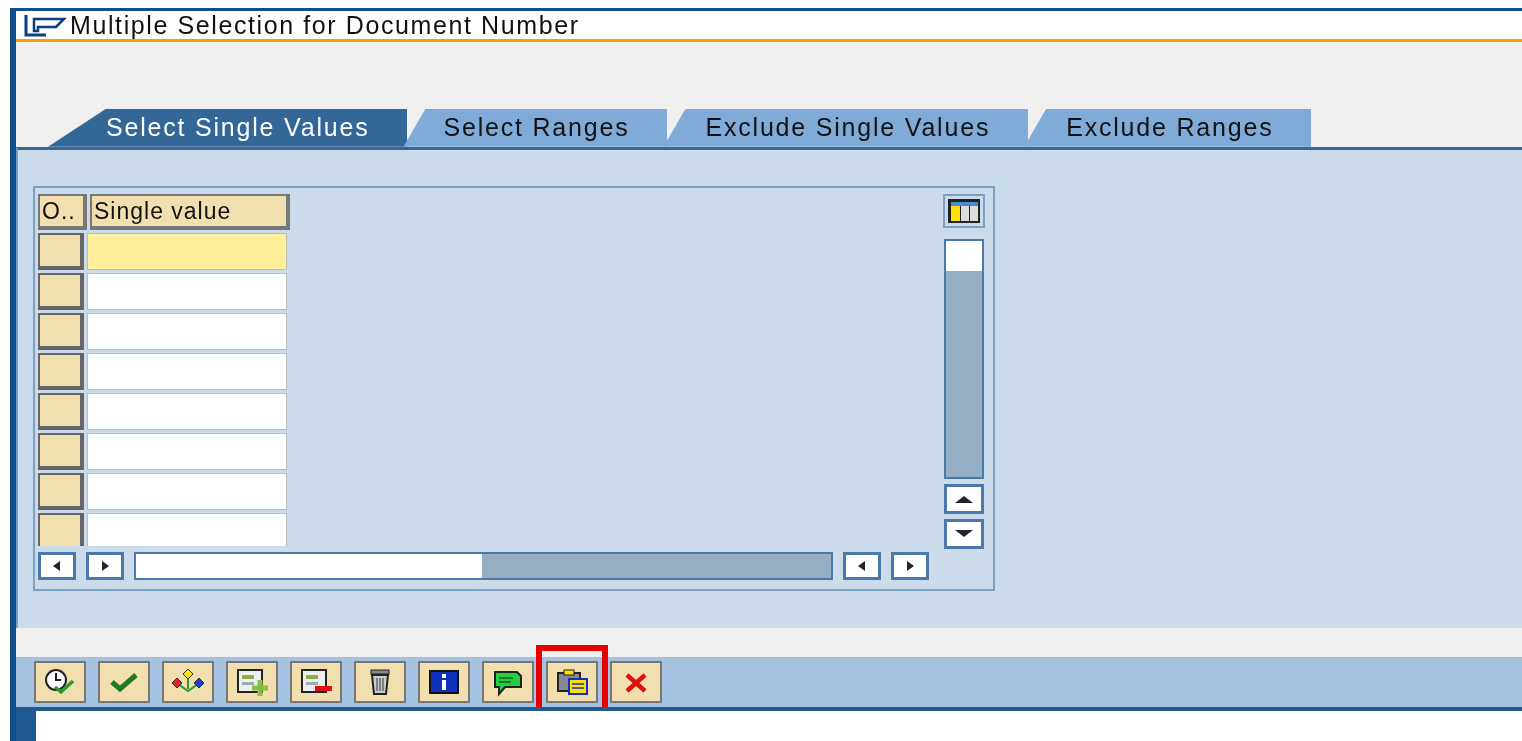  What do you see at coordinates (190, 211) in the screenshot?
I see `column-header: Single value` at bounding box center [190, 211].